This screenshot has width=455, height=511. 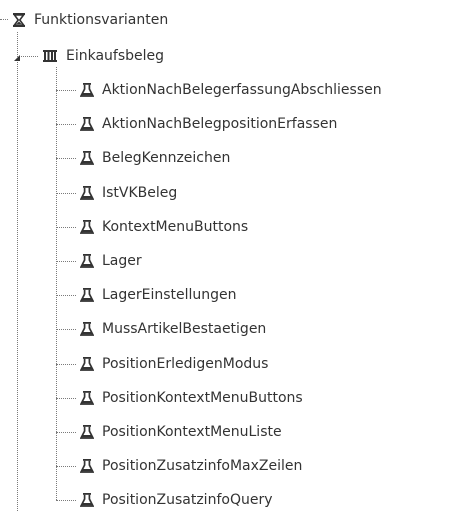 What do you see at coordinates (56, 283) in the screenshot?
I see `tree-connector-group` at bounding box center [56, 283].